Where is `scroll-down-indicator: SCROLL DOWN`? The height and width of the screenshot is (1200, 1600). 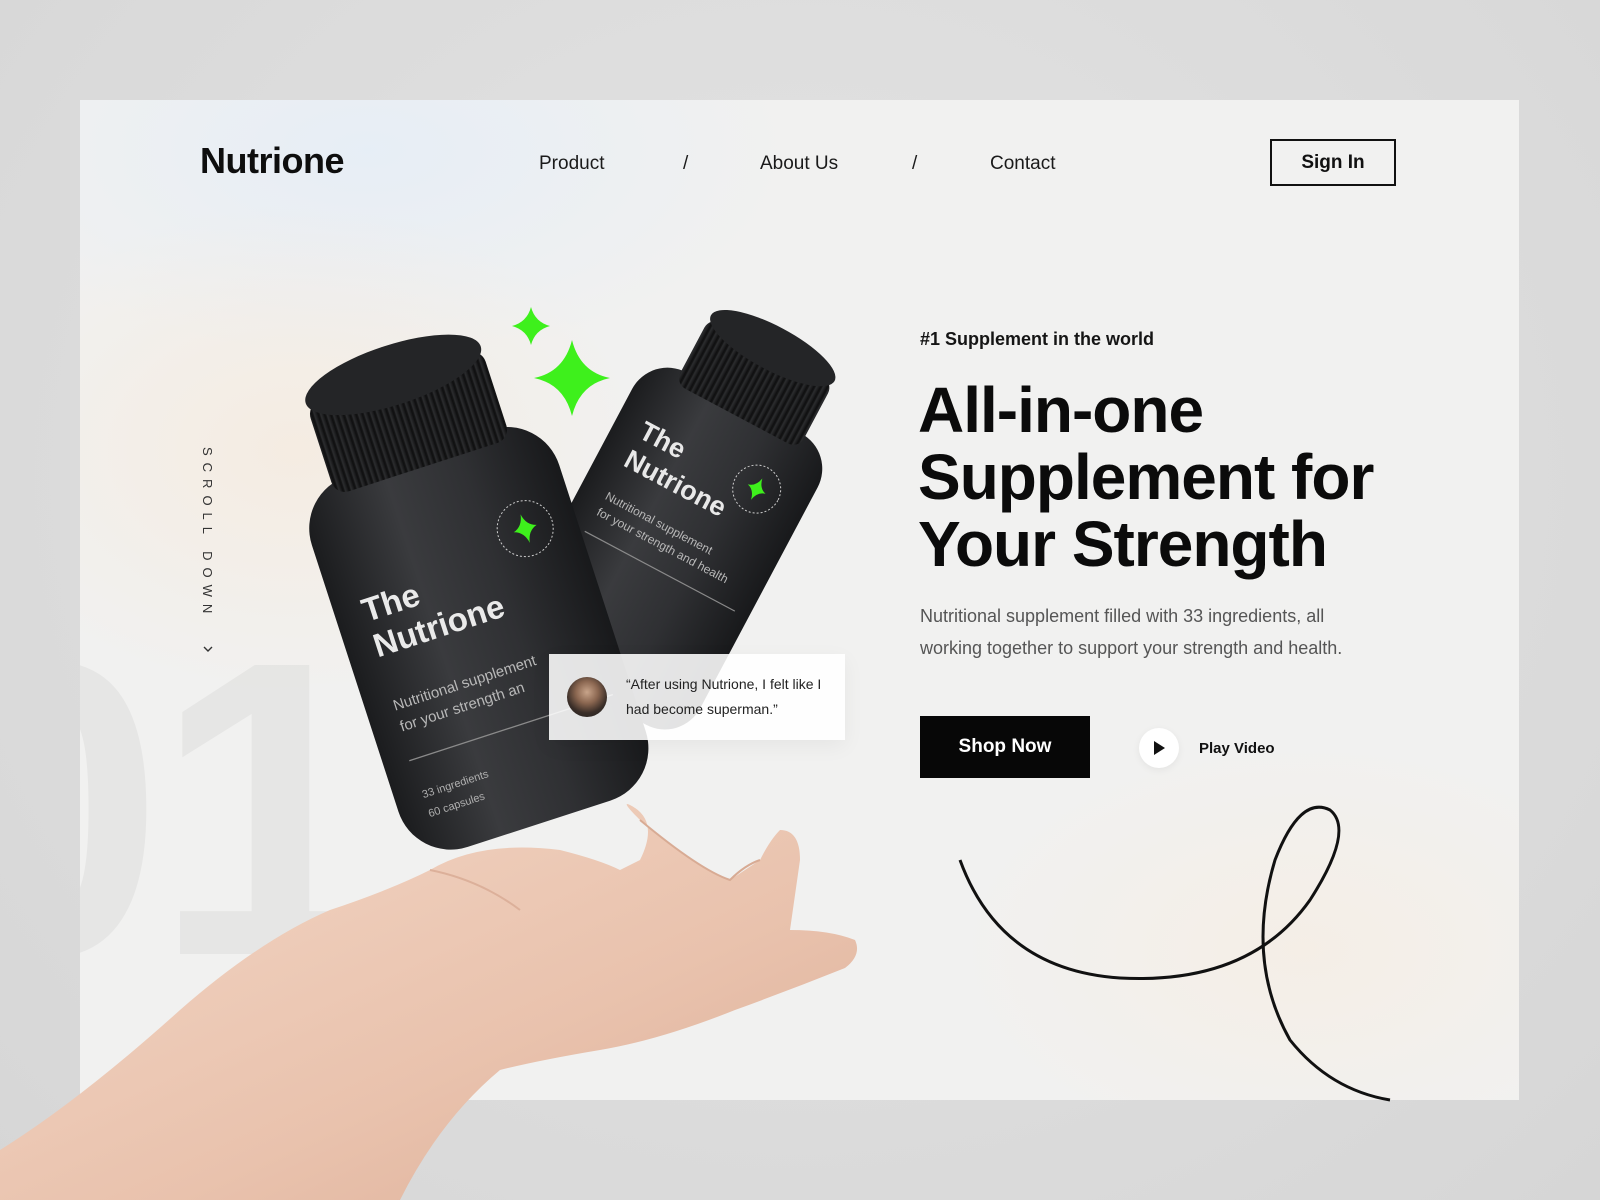 scroll-down-indicator: SCROLL DOWN is located at coordinates (210, 562).